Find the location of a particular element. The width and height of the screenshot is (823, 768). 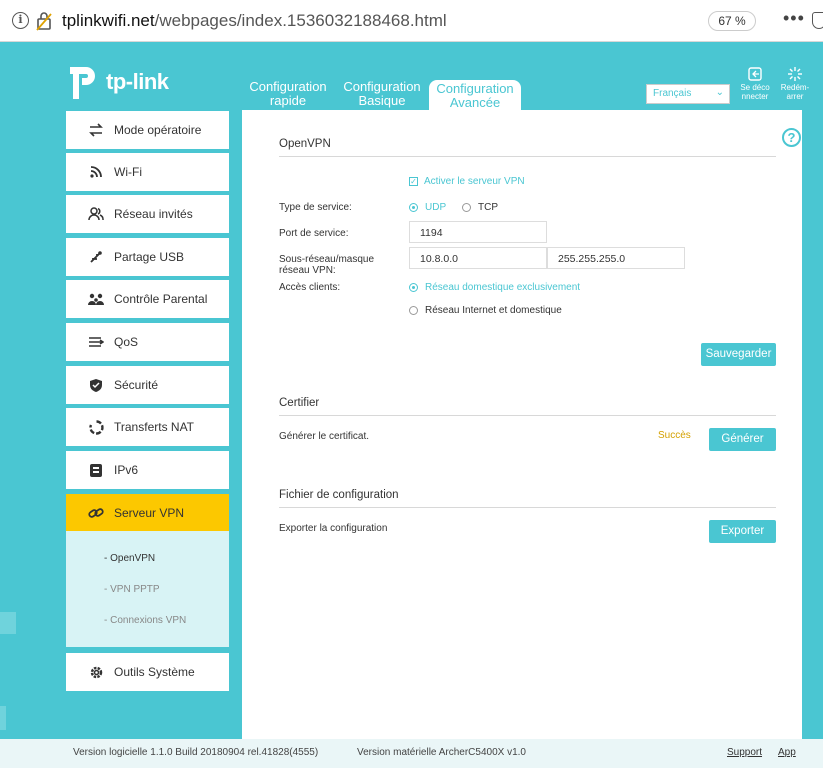

sidebar-item-label: Contrôle Parental is located at coordinates (161, 299).